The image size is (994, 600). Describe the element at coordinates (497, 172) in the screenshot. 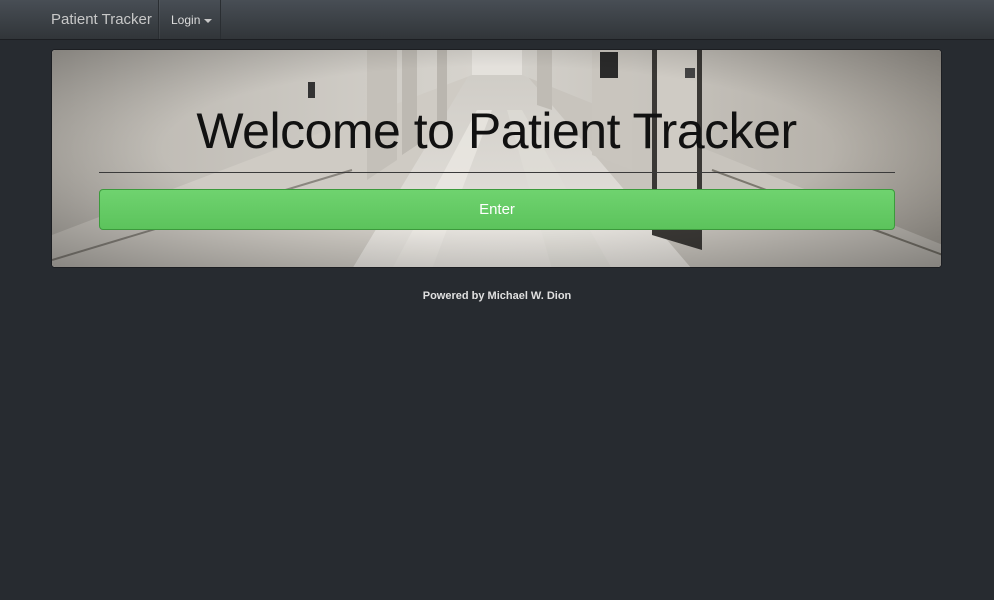

I see `divider` at that location.